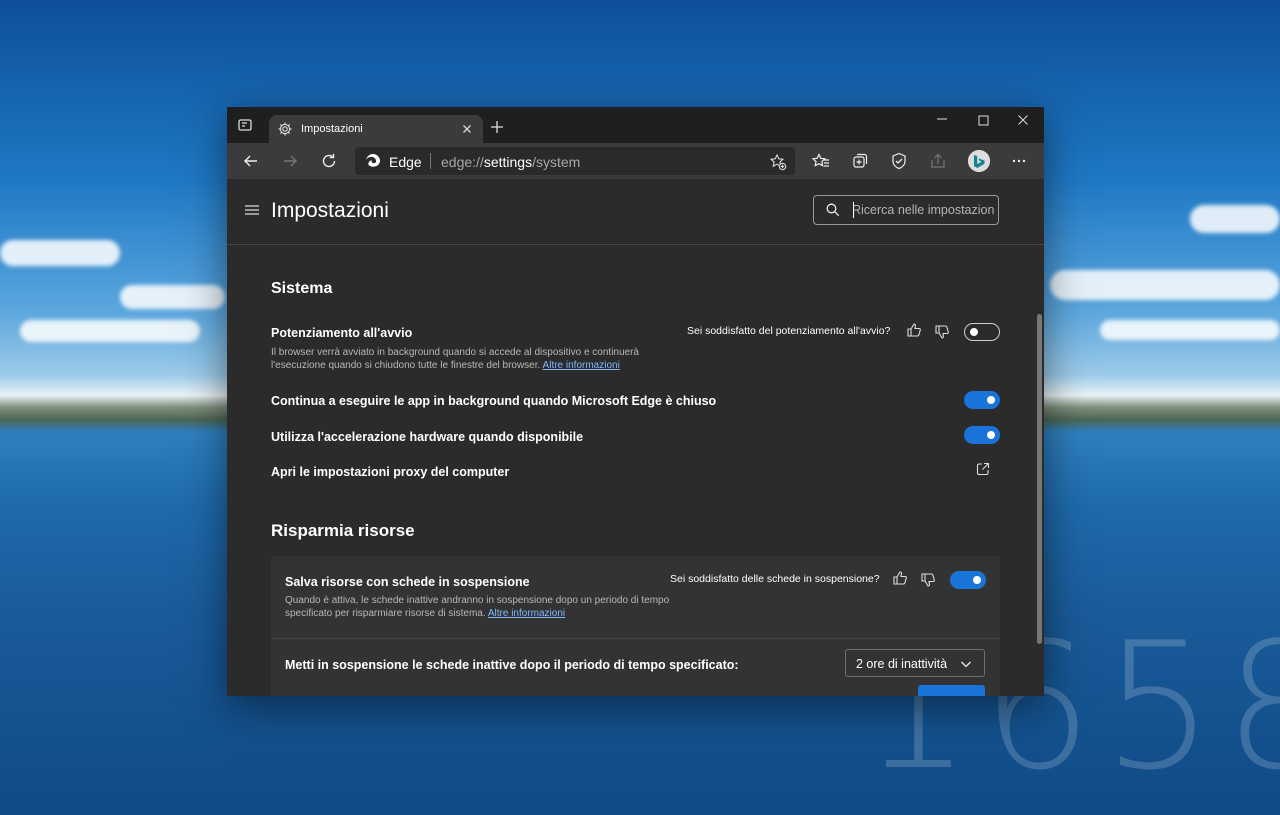 This screenshot has height=815, width=1280. I want to click on bing-chat-icon, so click(979, 161).